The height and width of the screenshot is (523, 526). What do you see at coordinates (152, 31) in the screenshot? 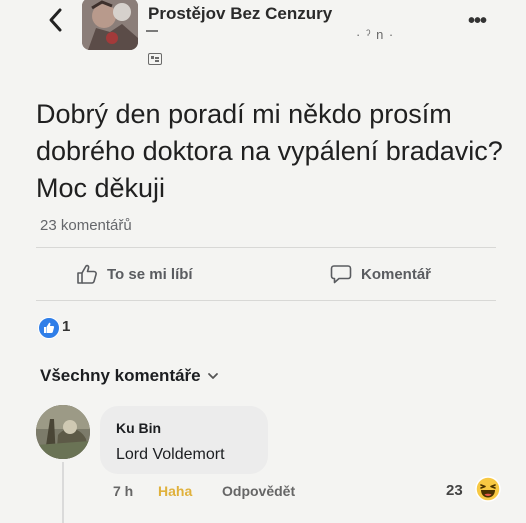
I see `subtitle-line` at bounding box center [152, 31].